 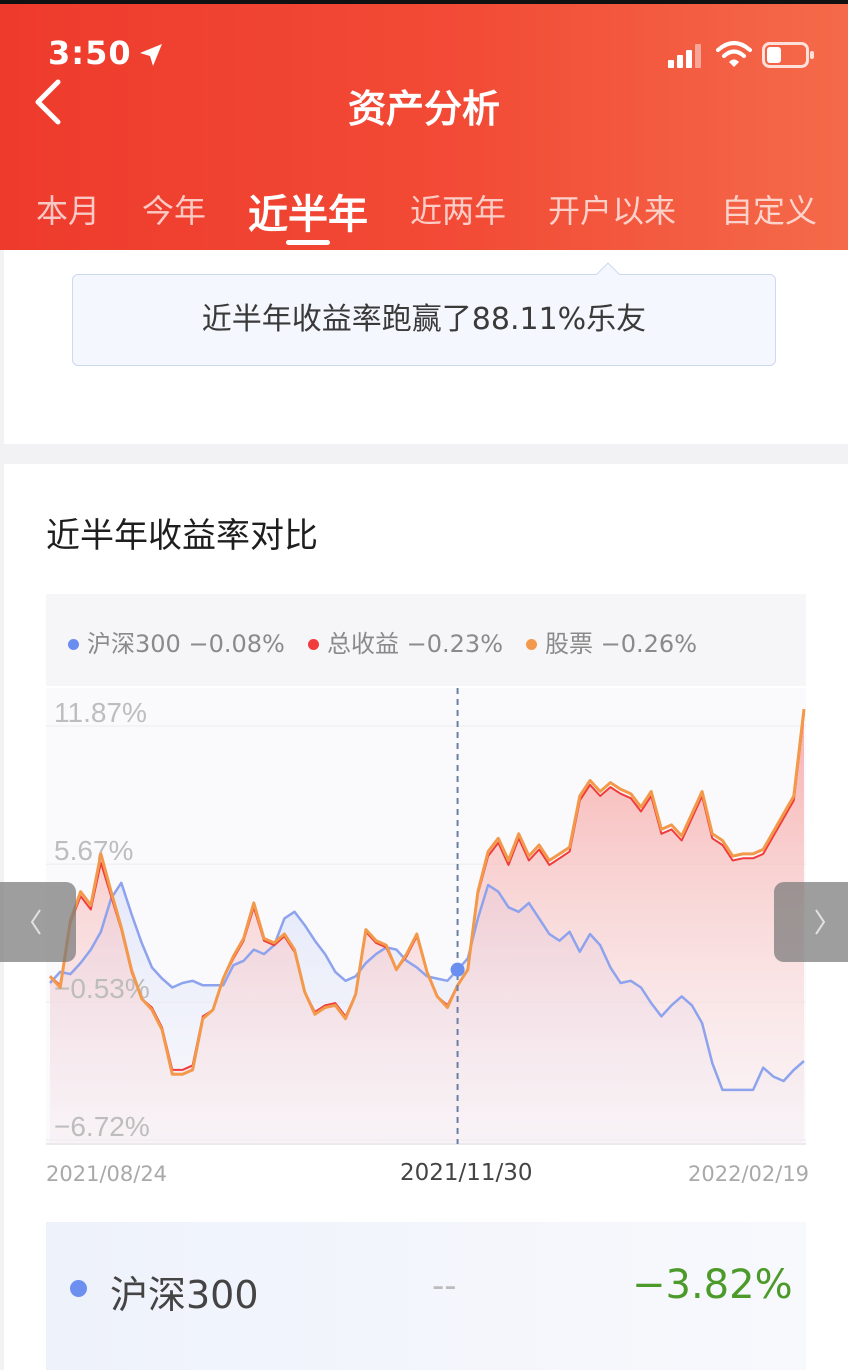 I want to click on legend-item-stock: 股票 −0.26%, so click(x=611, y=641).